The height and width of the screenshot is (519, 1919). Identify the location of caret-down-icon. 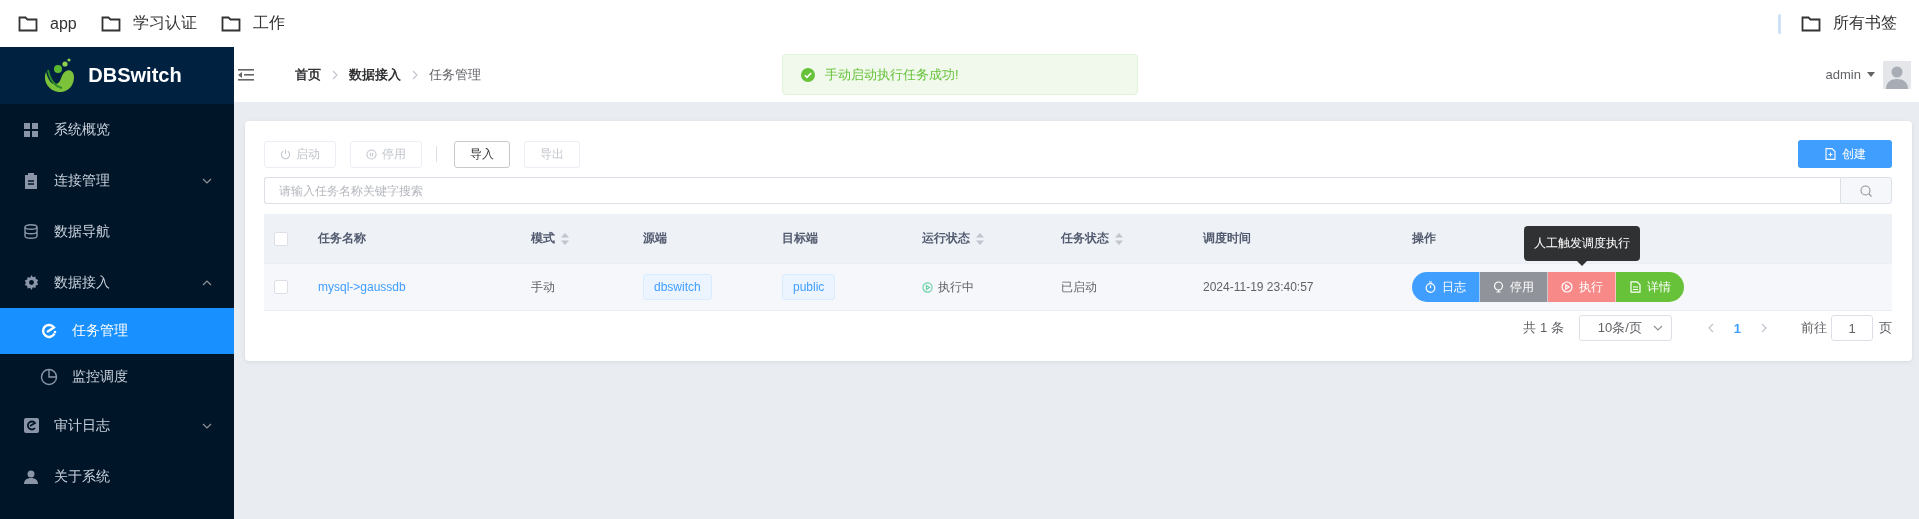
(1871, 74).